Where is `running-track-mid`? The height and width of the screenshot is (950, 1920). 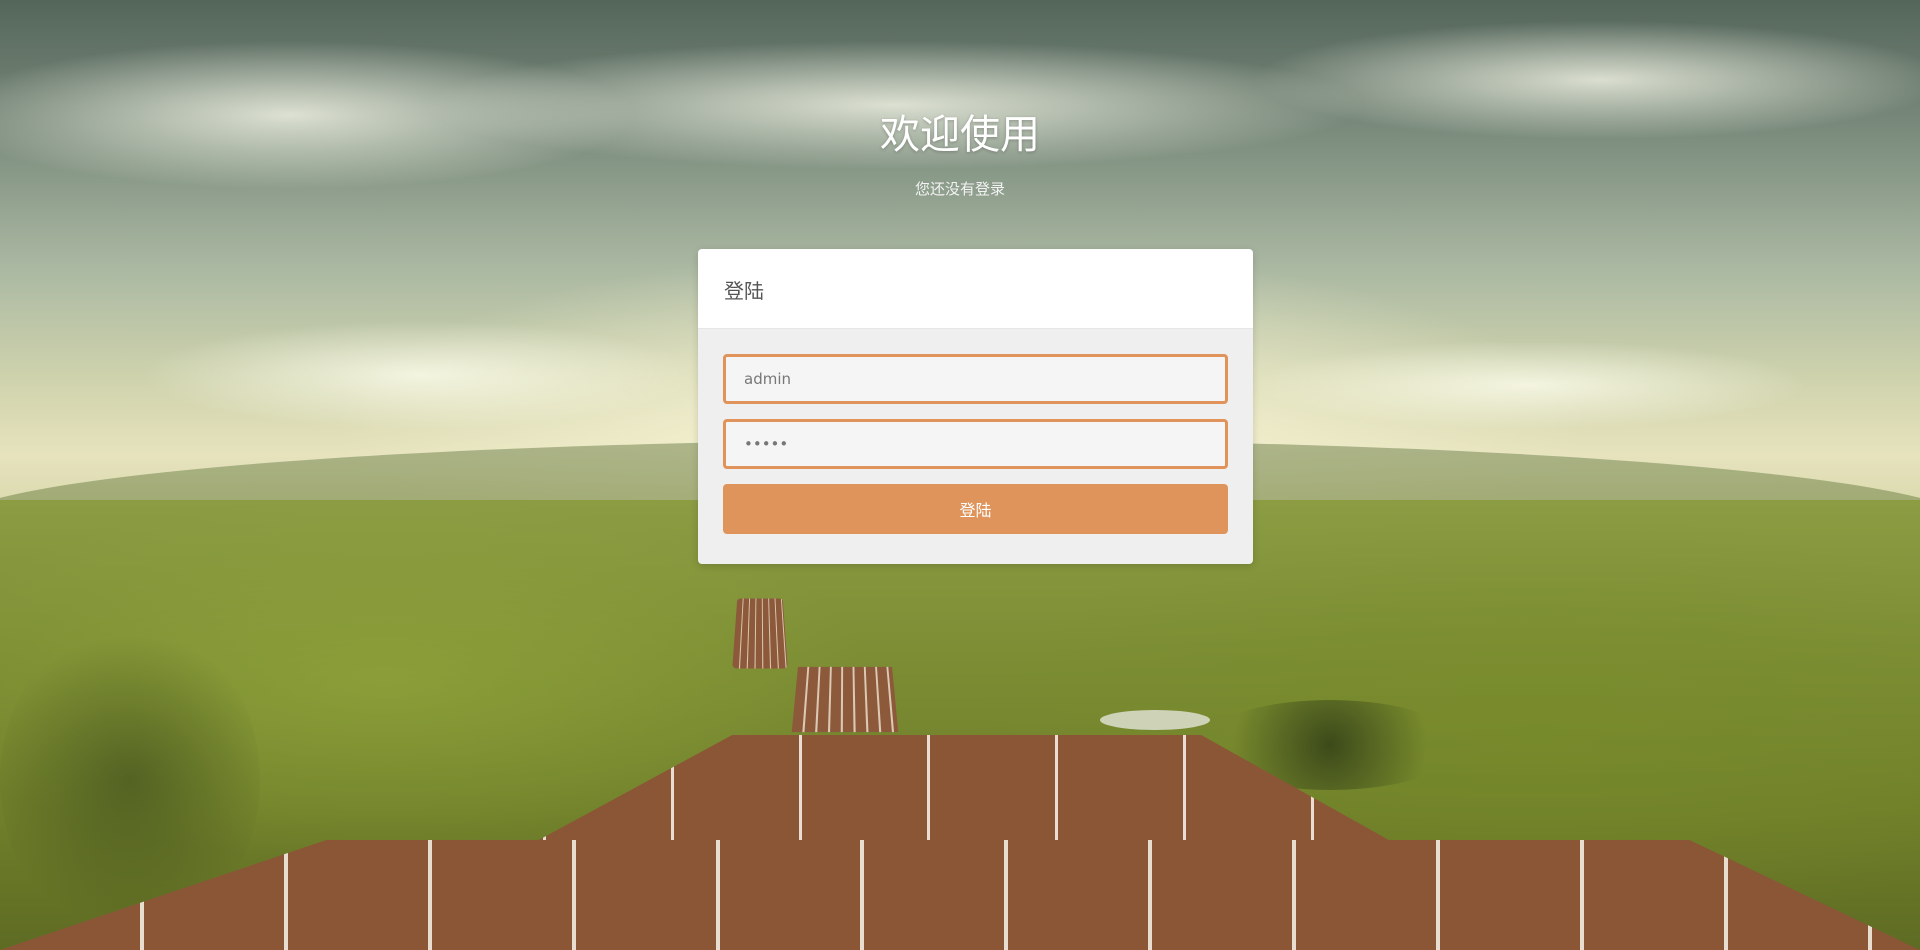 running-track-mid is located at coordinates (845, 699).